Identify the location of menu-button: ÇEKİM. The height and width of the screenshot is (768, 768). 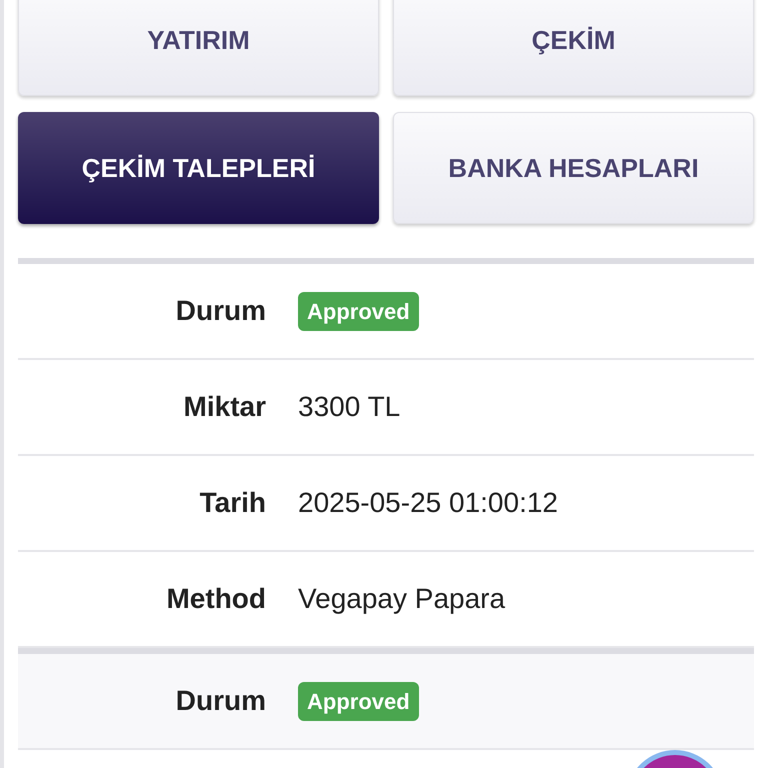
(573, 48).